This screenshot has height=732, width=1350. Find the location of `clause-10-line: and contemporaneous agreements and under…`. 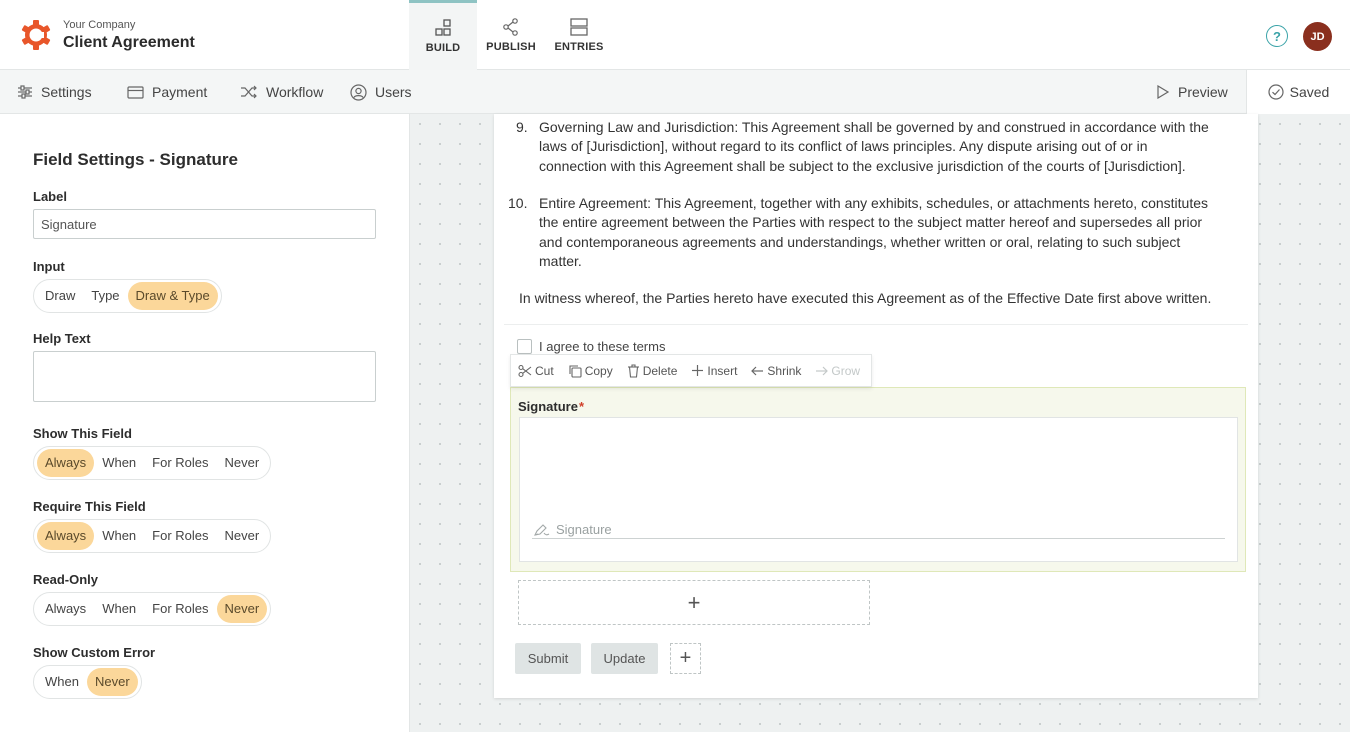

clause-10-line: and contemporaneous agreements and under… is located at coordinates (860, 241).